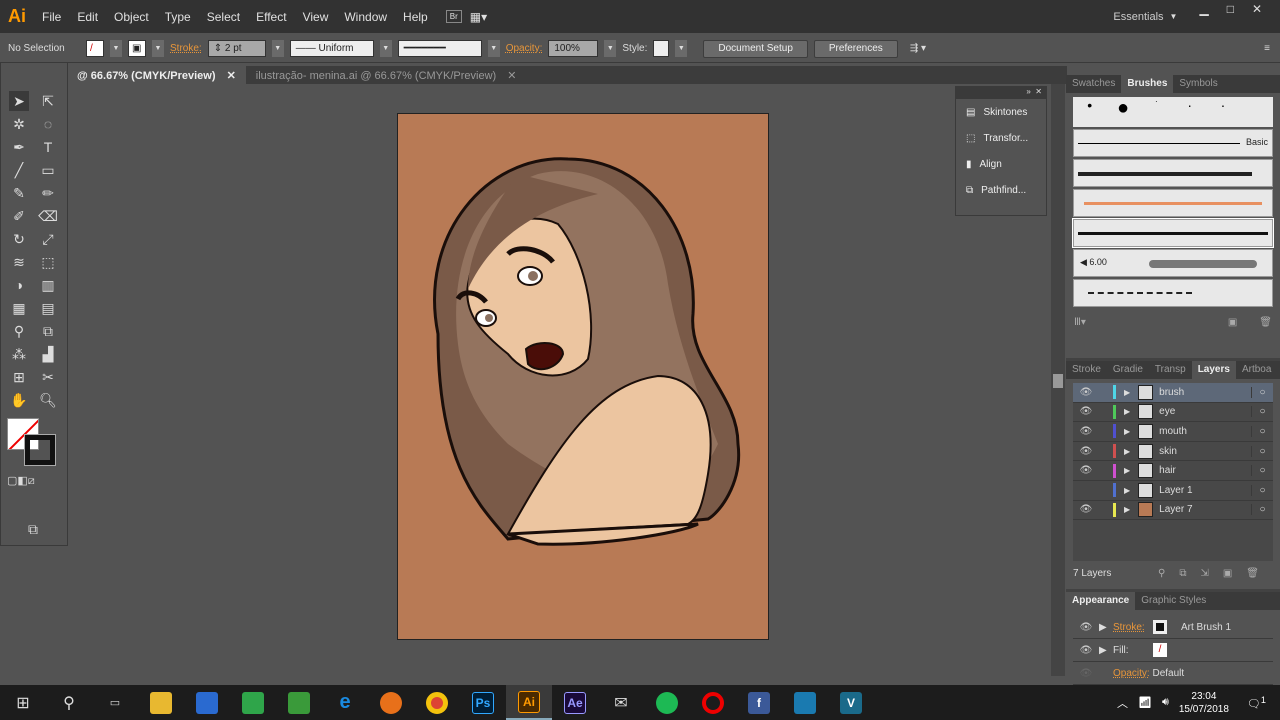  Describe the element at coordinates (271, 17) in the screenshot. I see `menu-effect: Effect` at that location.